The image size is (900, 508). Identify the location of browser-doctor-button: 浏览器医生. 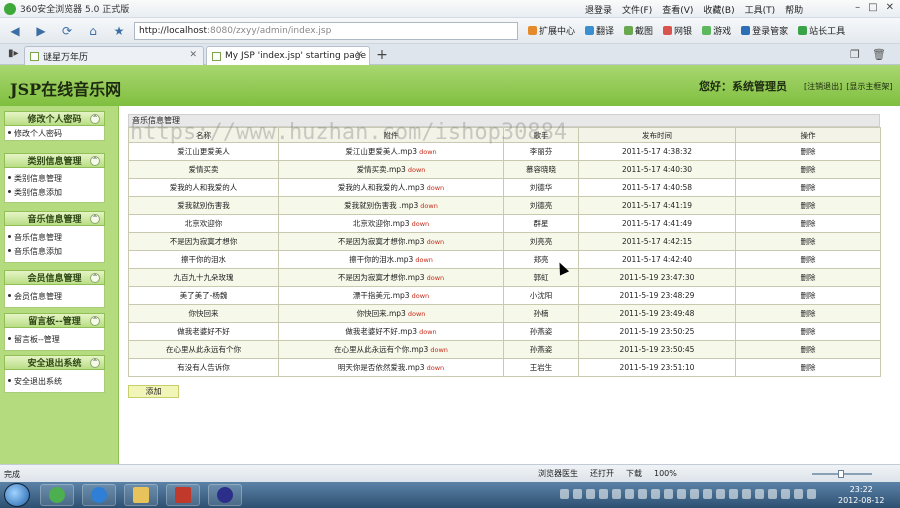
(558, 473).